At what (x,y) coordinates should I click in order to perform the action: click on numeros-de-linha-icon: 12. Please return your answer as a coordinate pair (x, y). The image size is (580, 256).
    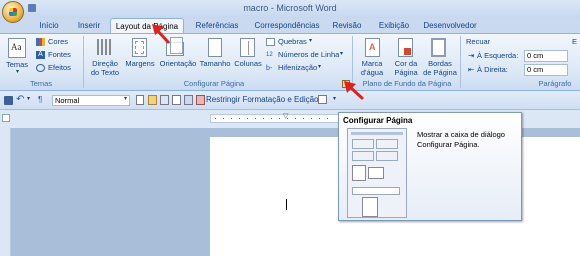
    Looking at the image, I should click on (269, 55).